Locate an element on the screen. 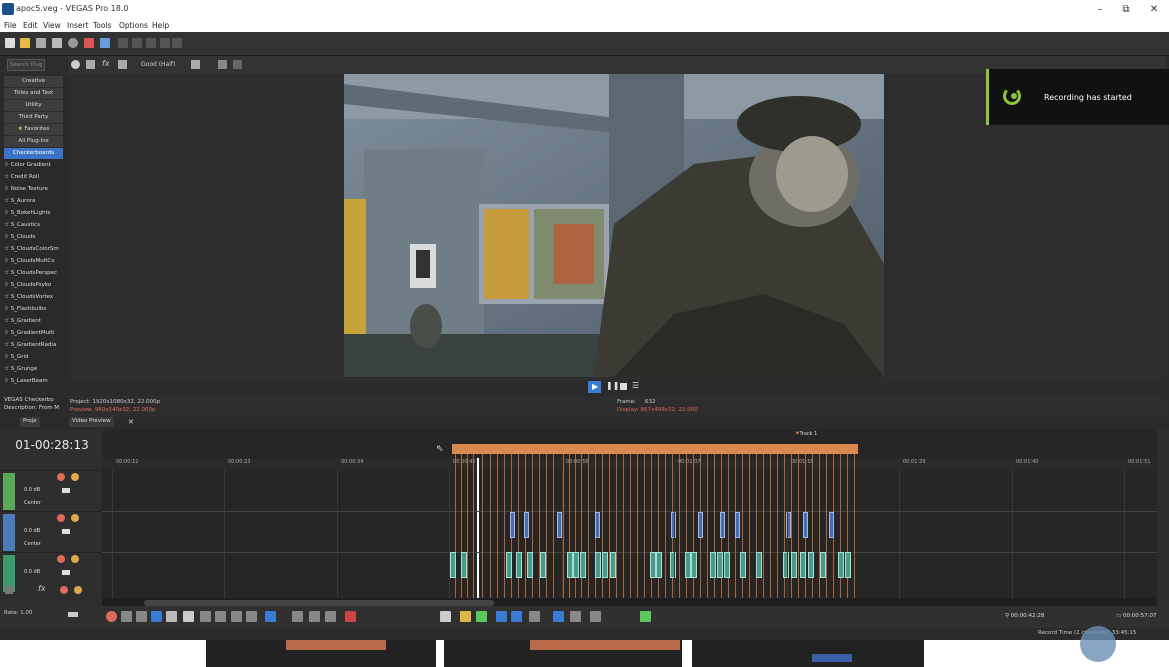 The height and width of the screenshot is (667, 1169). auto-crossfade-icon is located at coordinates (516, 616).